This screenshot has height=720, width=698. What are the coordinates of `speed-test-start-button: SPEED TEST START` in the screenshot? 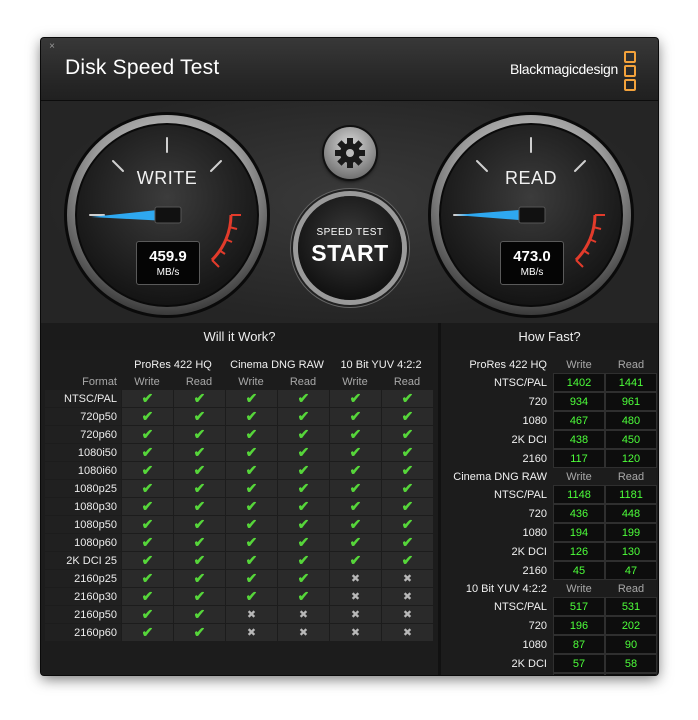 It's located at (350, 248).